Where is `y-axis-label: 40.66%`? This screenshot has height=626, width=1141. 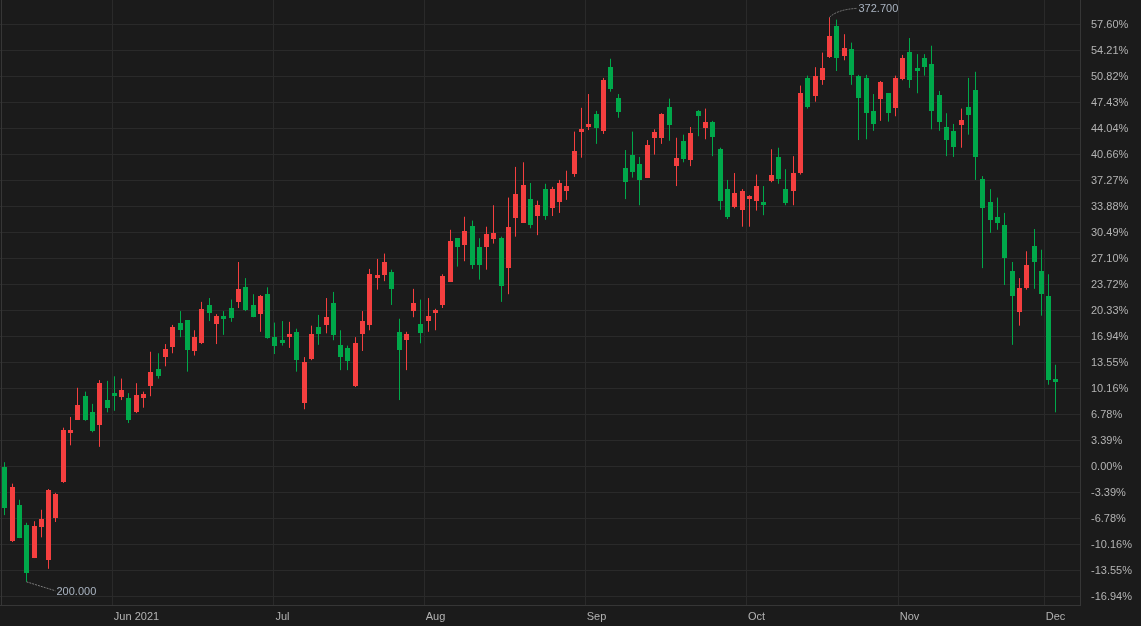 y-axis-label: 40.66% is located at coordinates (1110, 154).